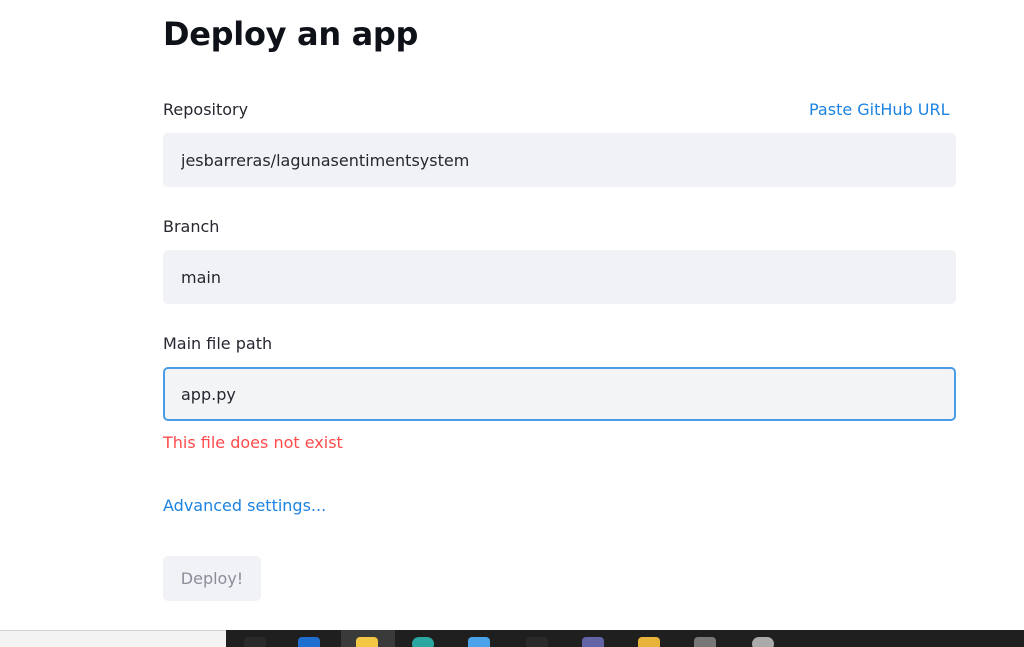 This screenshot has height=647, width=1024. What do you see at coordinates (291, 34) in the screenshot?
I see `page-title: Deploy an app` at bounding box center [291, 34].